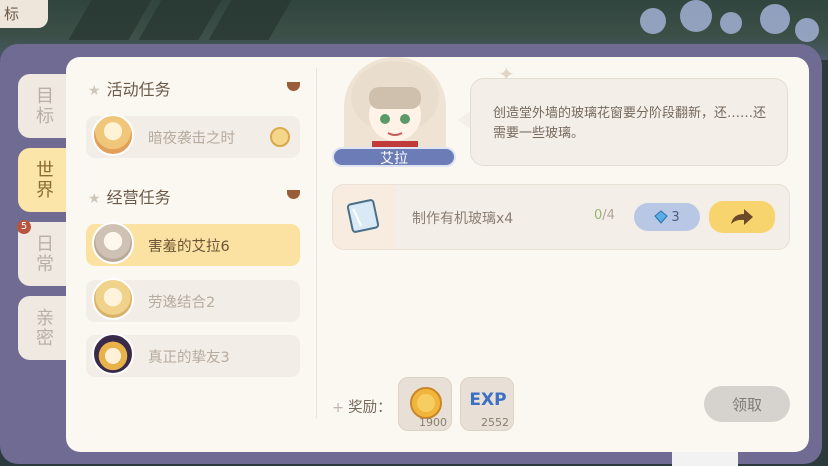  Describe the element at coordinates (629, 122) in the screenshot. I see `npc-dialogue: 创造堂外墙的玻璃花窗要分阶段翻新，还……还需要一些玻璃。` at that location.